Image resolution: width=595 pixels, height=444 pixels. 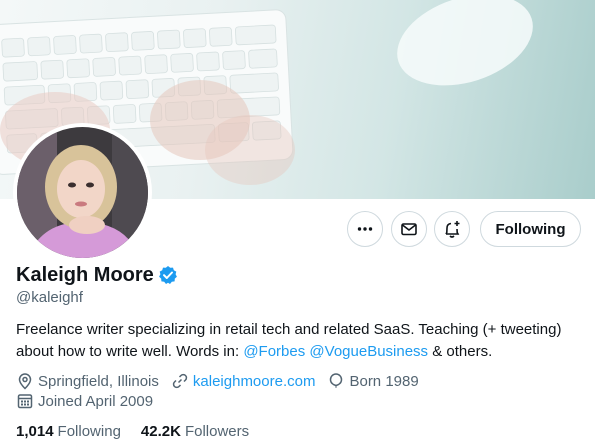 I want to click on more-button, so click(x=365, y=229).